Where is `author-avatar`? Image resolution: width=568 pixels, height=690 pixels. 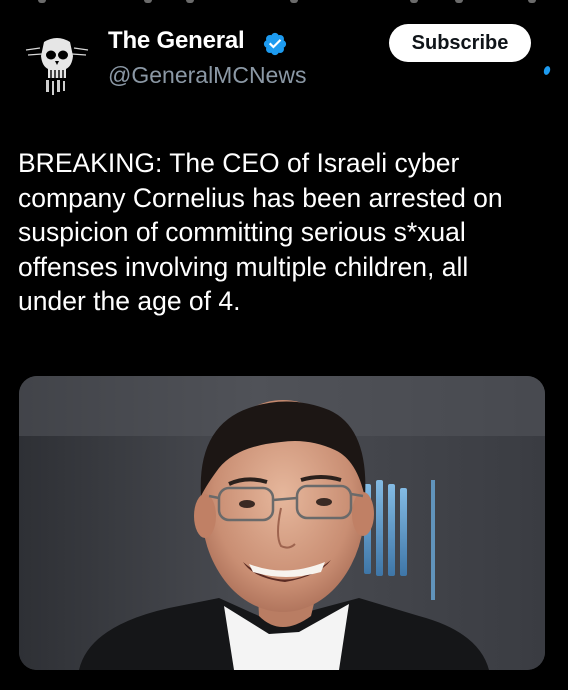 author-avatar is located at coordinates (57, 63).